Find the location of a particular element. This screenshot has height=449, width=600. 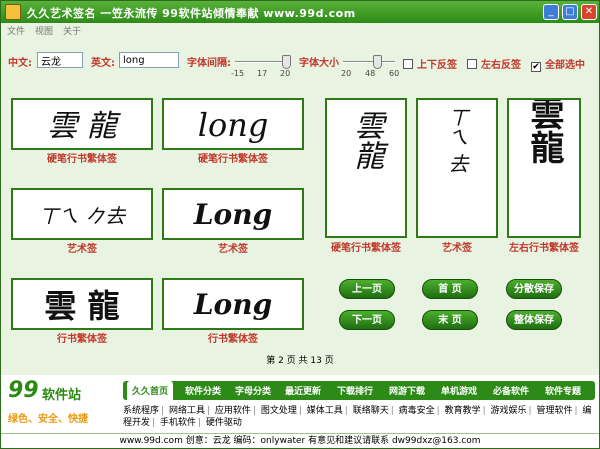

signature-image: ㄒㄟ 𠂊去 is located at coordinates (83, 216).